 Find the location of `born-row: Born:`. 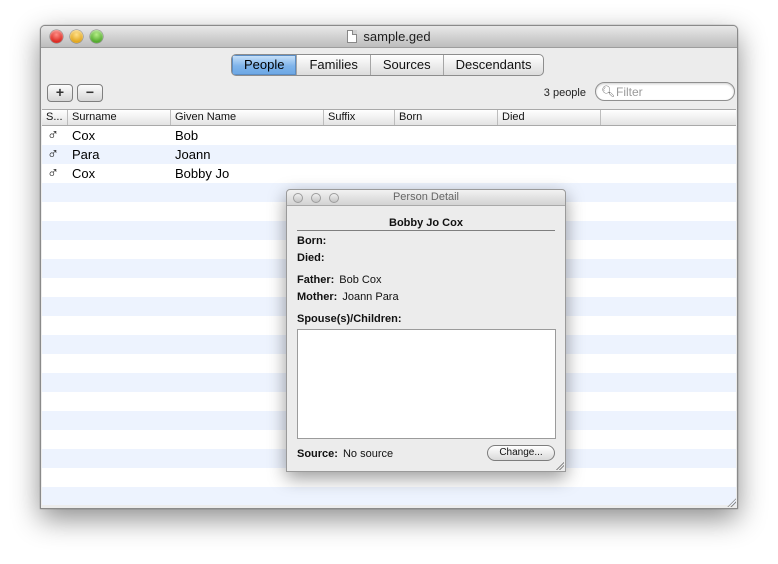

born-row: Born: is located at coordinates (314, 241).